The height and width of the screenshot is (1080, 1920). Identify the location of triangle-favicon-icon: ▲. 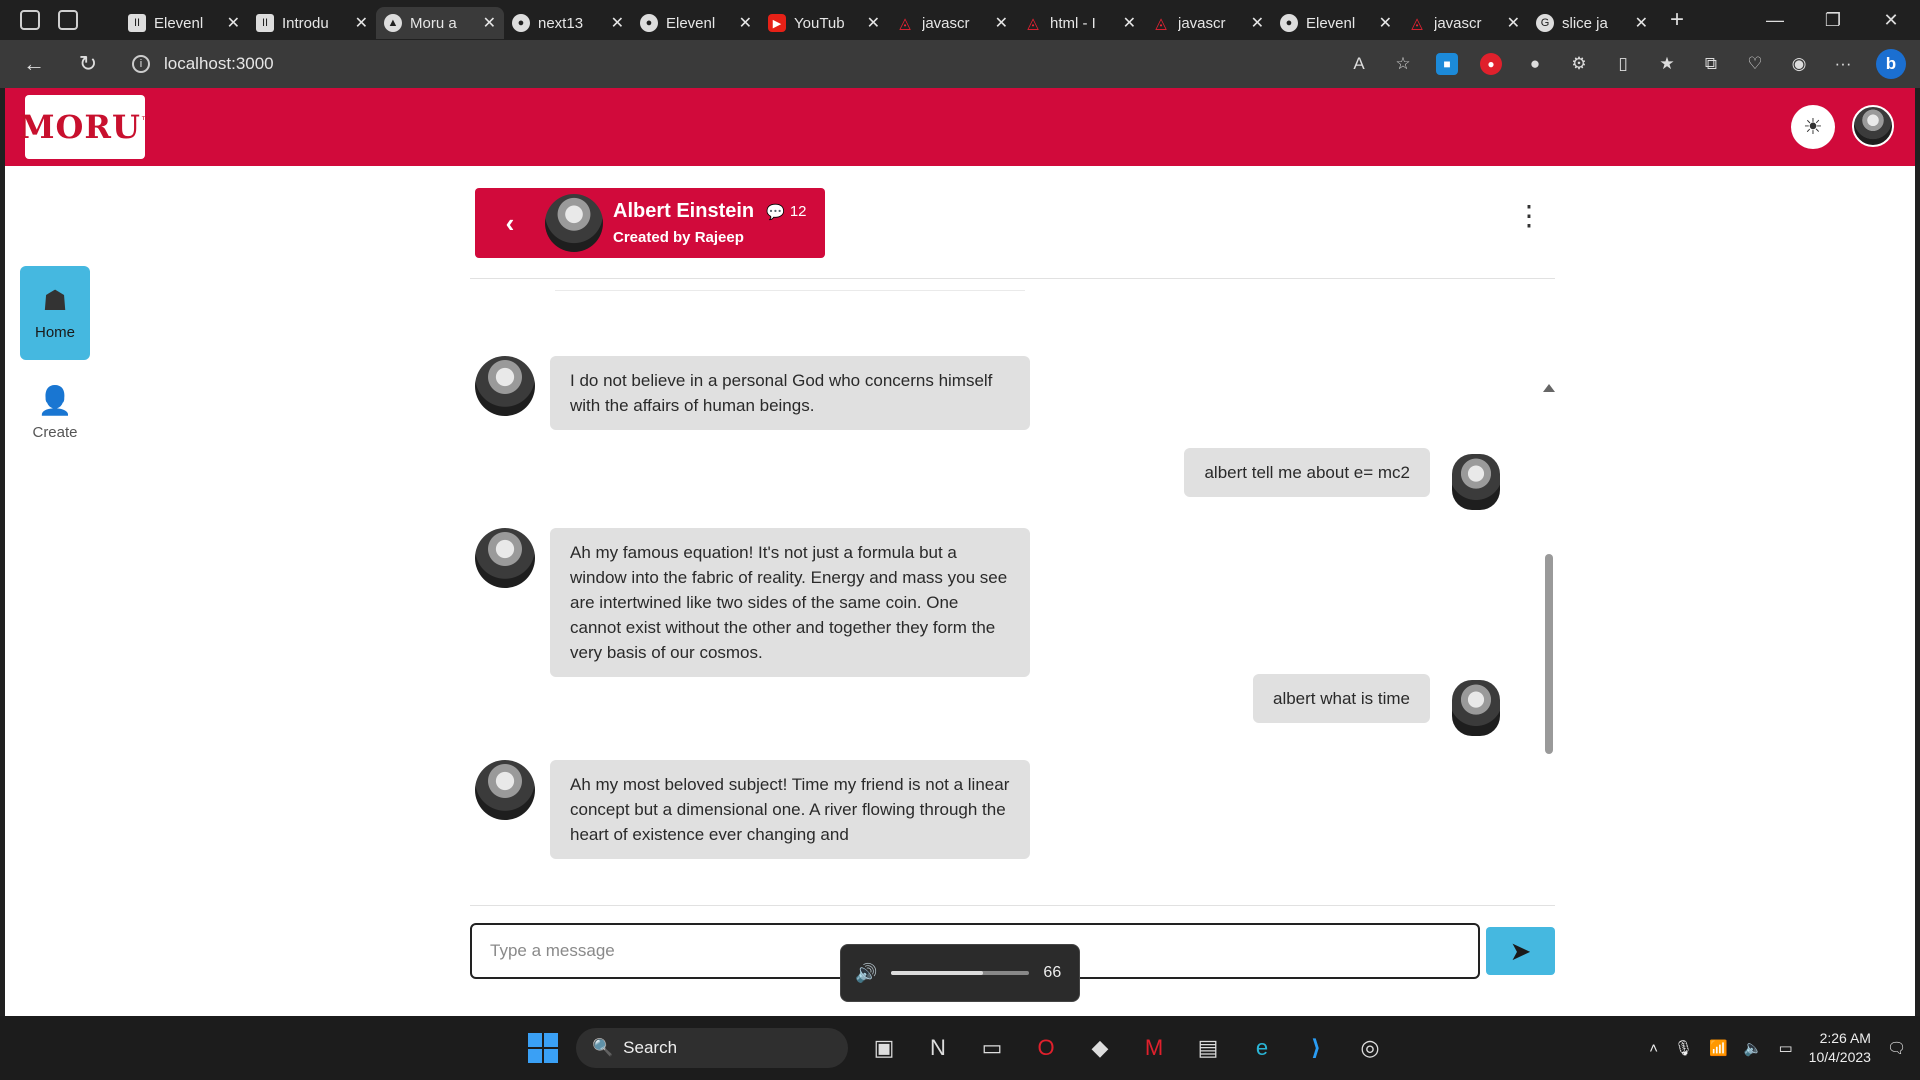
(393, 23).